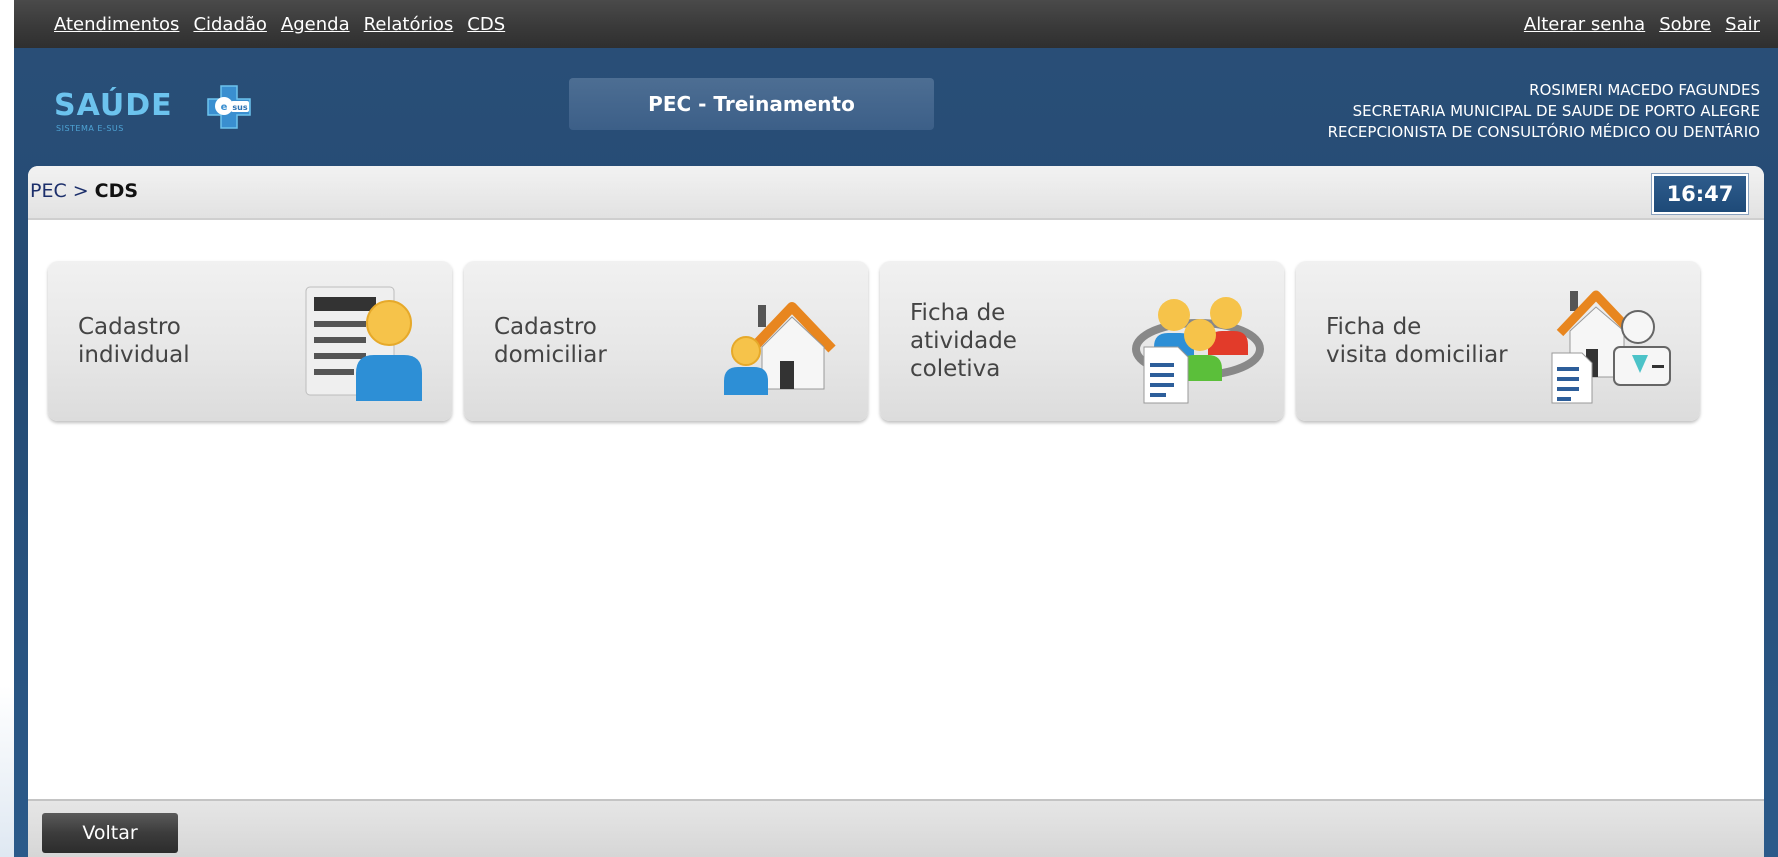 The image size is (1778, 857). Describe the element at coordinates (1611, 347) in the screenshot. I see `house-visit-document-icon` at that location.